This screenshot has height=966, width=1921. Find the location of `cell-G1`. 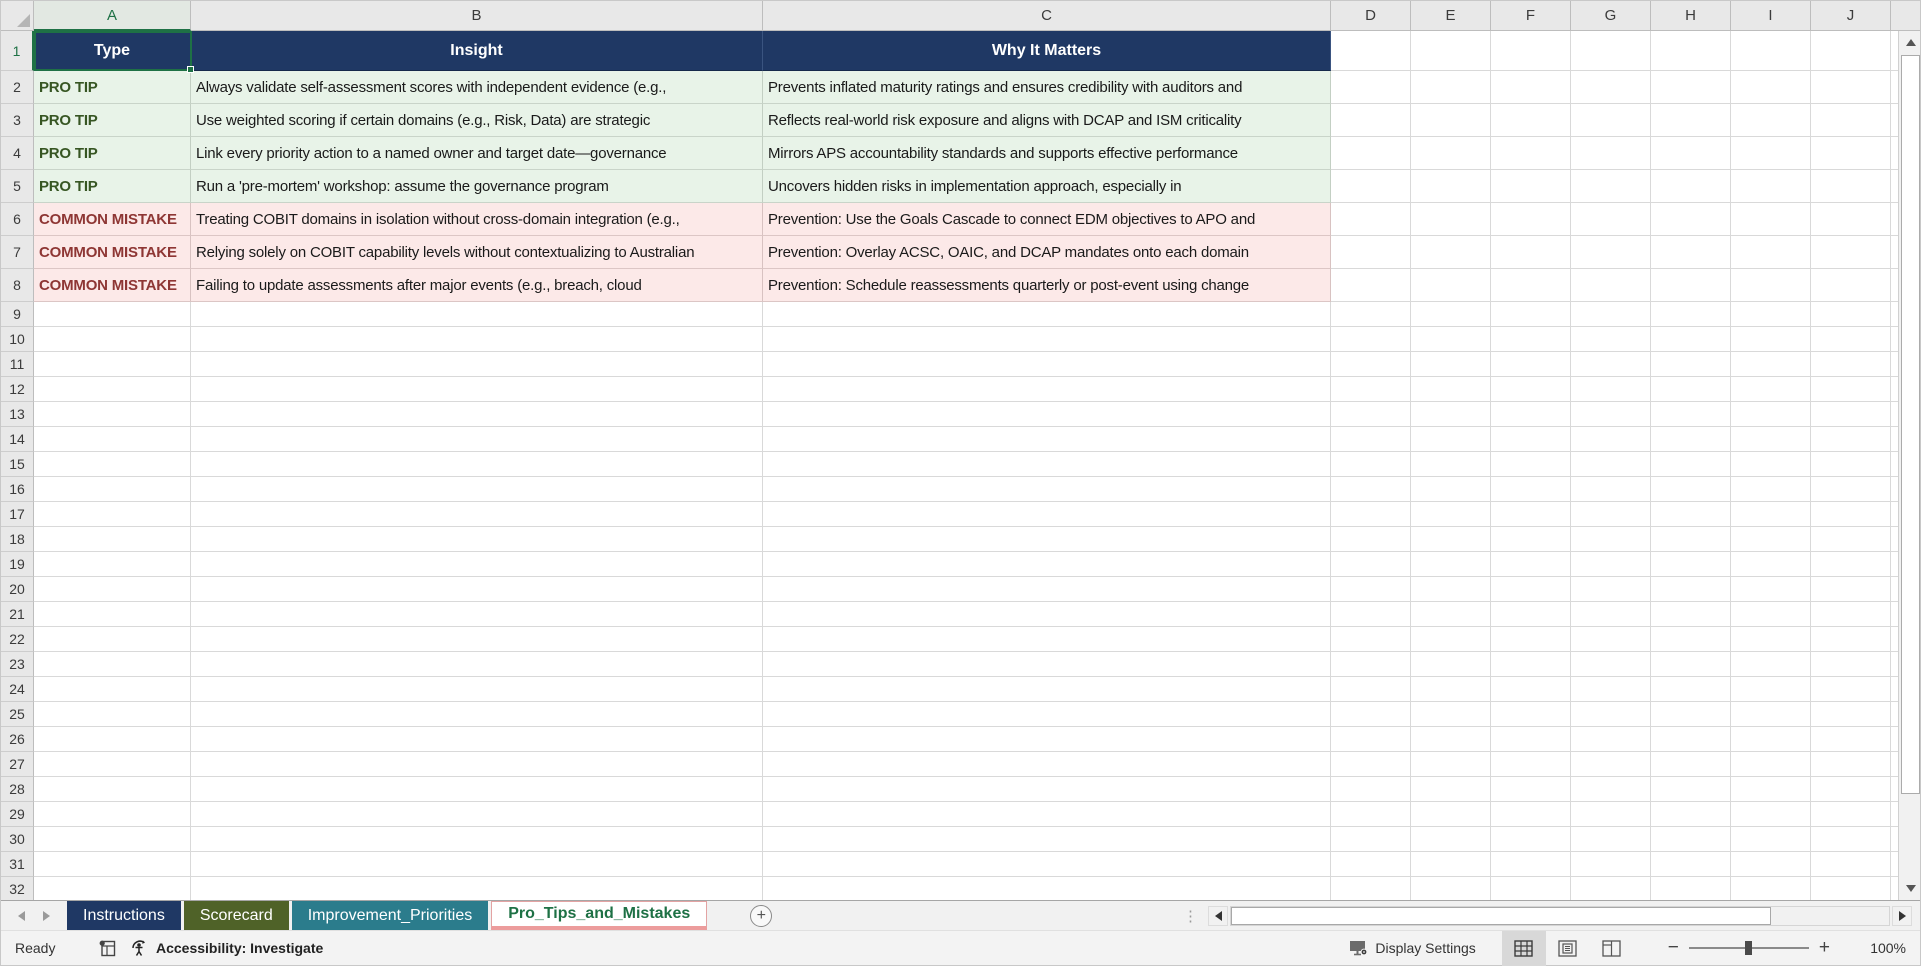

cell-G1 is located at coordinates (1611, 51).